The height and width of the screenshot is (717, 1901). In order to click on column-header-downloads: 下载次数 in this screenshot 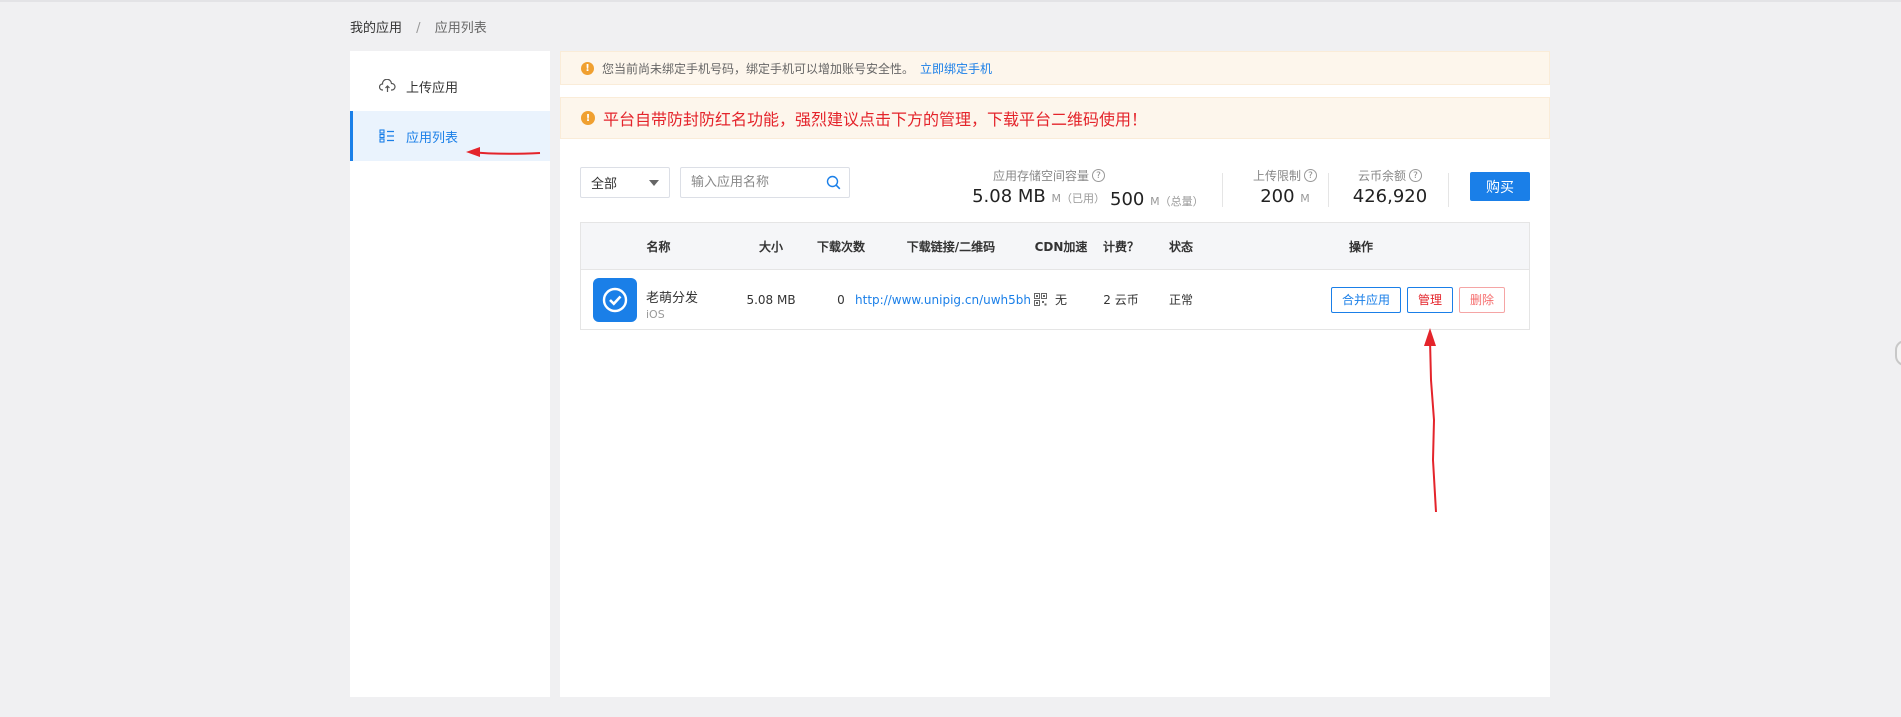, I will do `click(840, 246)`.